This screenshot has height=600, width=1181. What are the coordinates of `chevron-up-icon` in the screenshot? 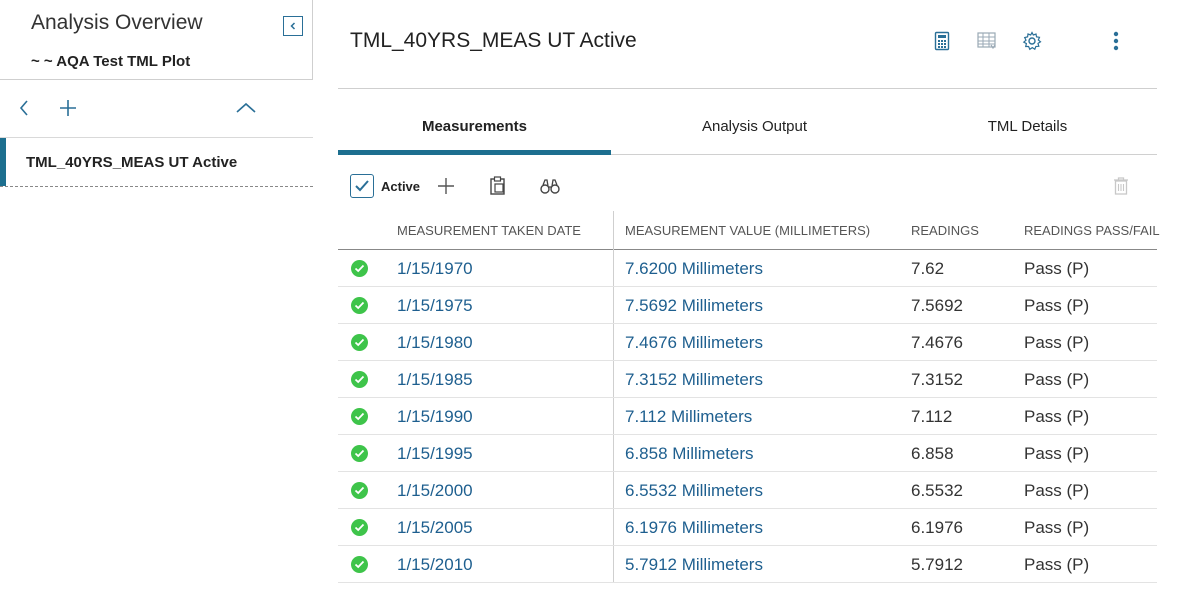 It's located at (246, 107).